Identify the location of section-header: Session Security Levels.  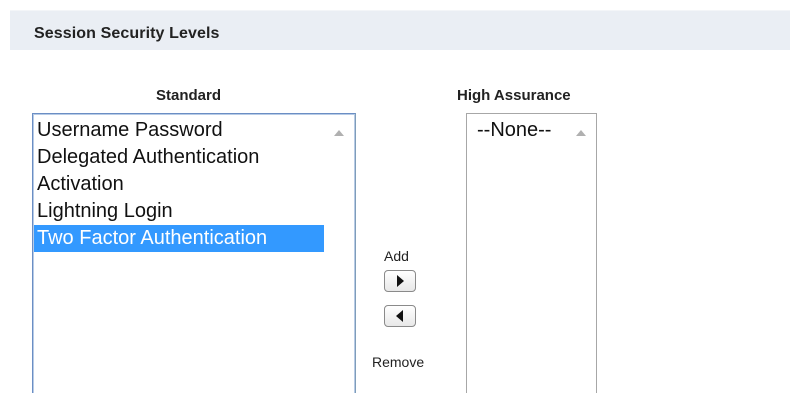
(400, 30).